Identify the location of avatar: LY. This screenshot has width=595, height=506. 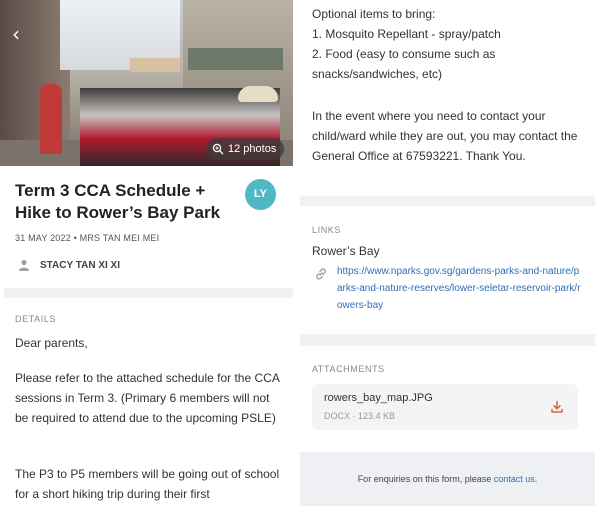
(260, 194).